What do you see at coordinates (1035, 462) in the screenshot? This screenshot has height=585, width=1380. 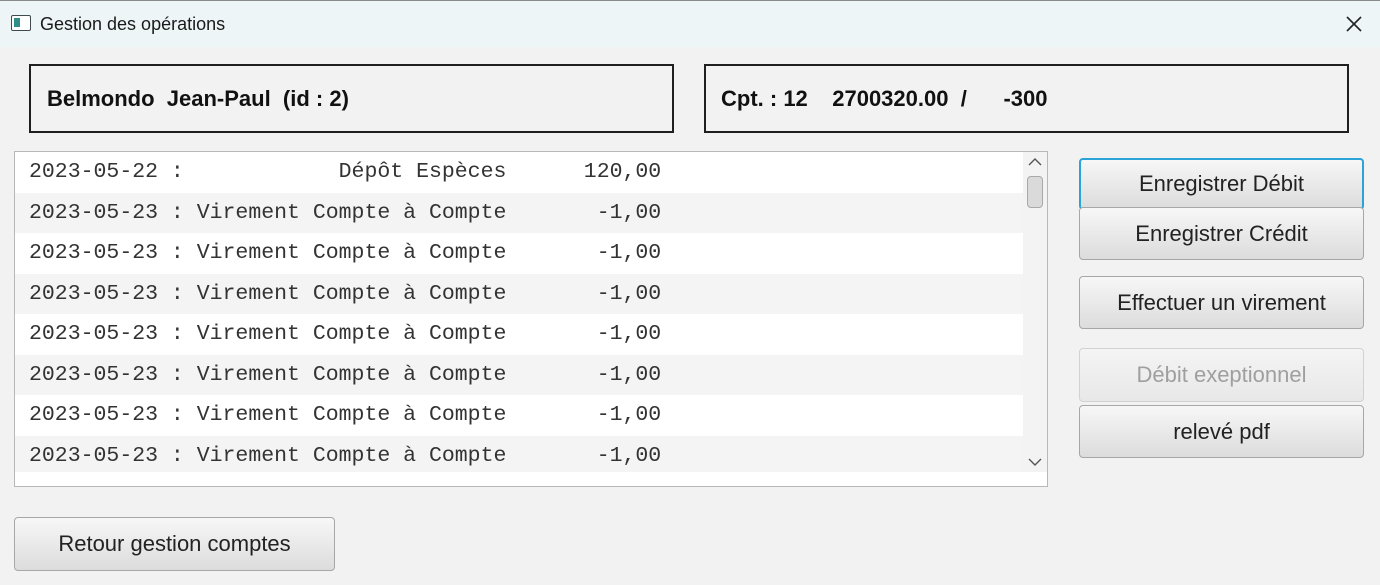 I see `scroll-down-arrow-icon` at bounding box center [1035, 462].